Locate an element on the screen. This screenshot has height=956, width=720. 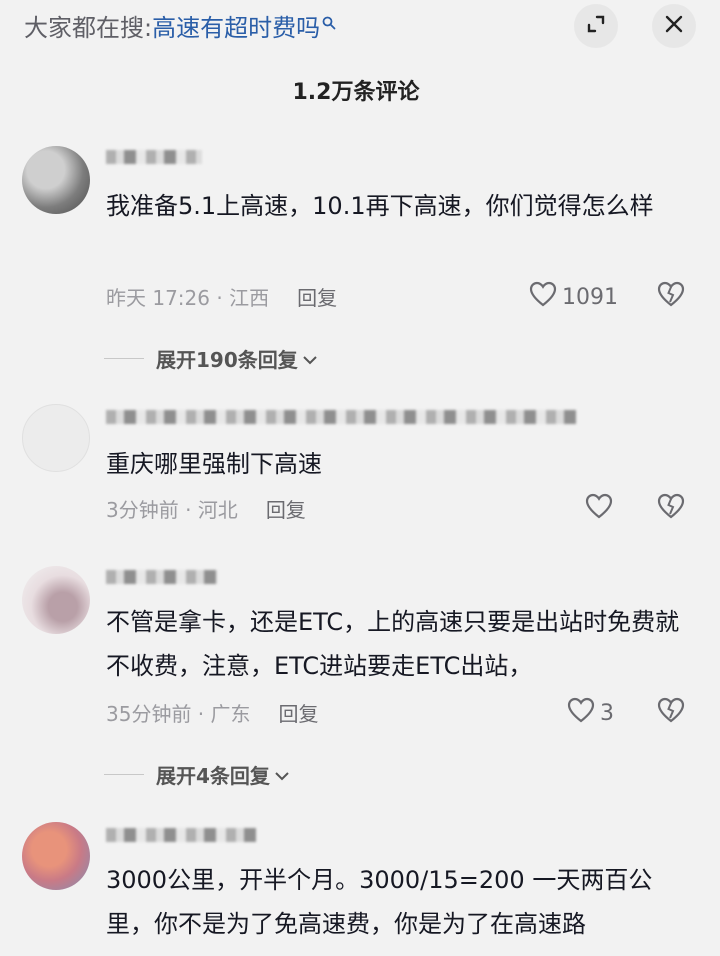
comment-location: 江西 is located at coordinates (249, 298).